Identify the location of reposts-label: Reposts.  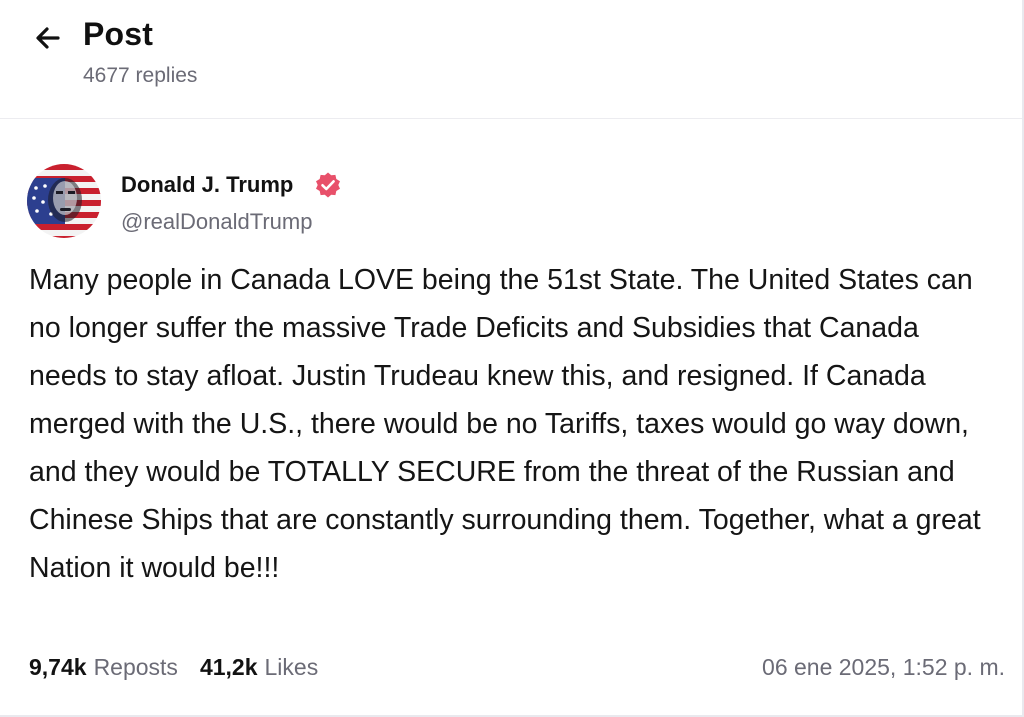
(135, 667).